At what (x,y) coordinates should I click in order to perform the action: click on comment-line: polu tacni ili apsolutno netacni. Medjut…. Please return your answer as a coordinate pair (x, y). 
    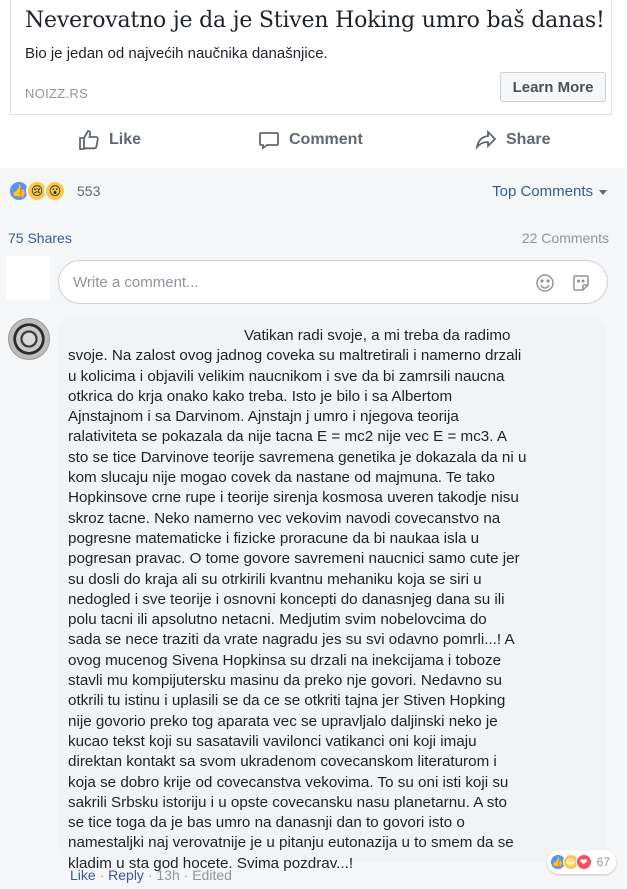
    Looking at the image, I should click on (277, 620).